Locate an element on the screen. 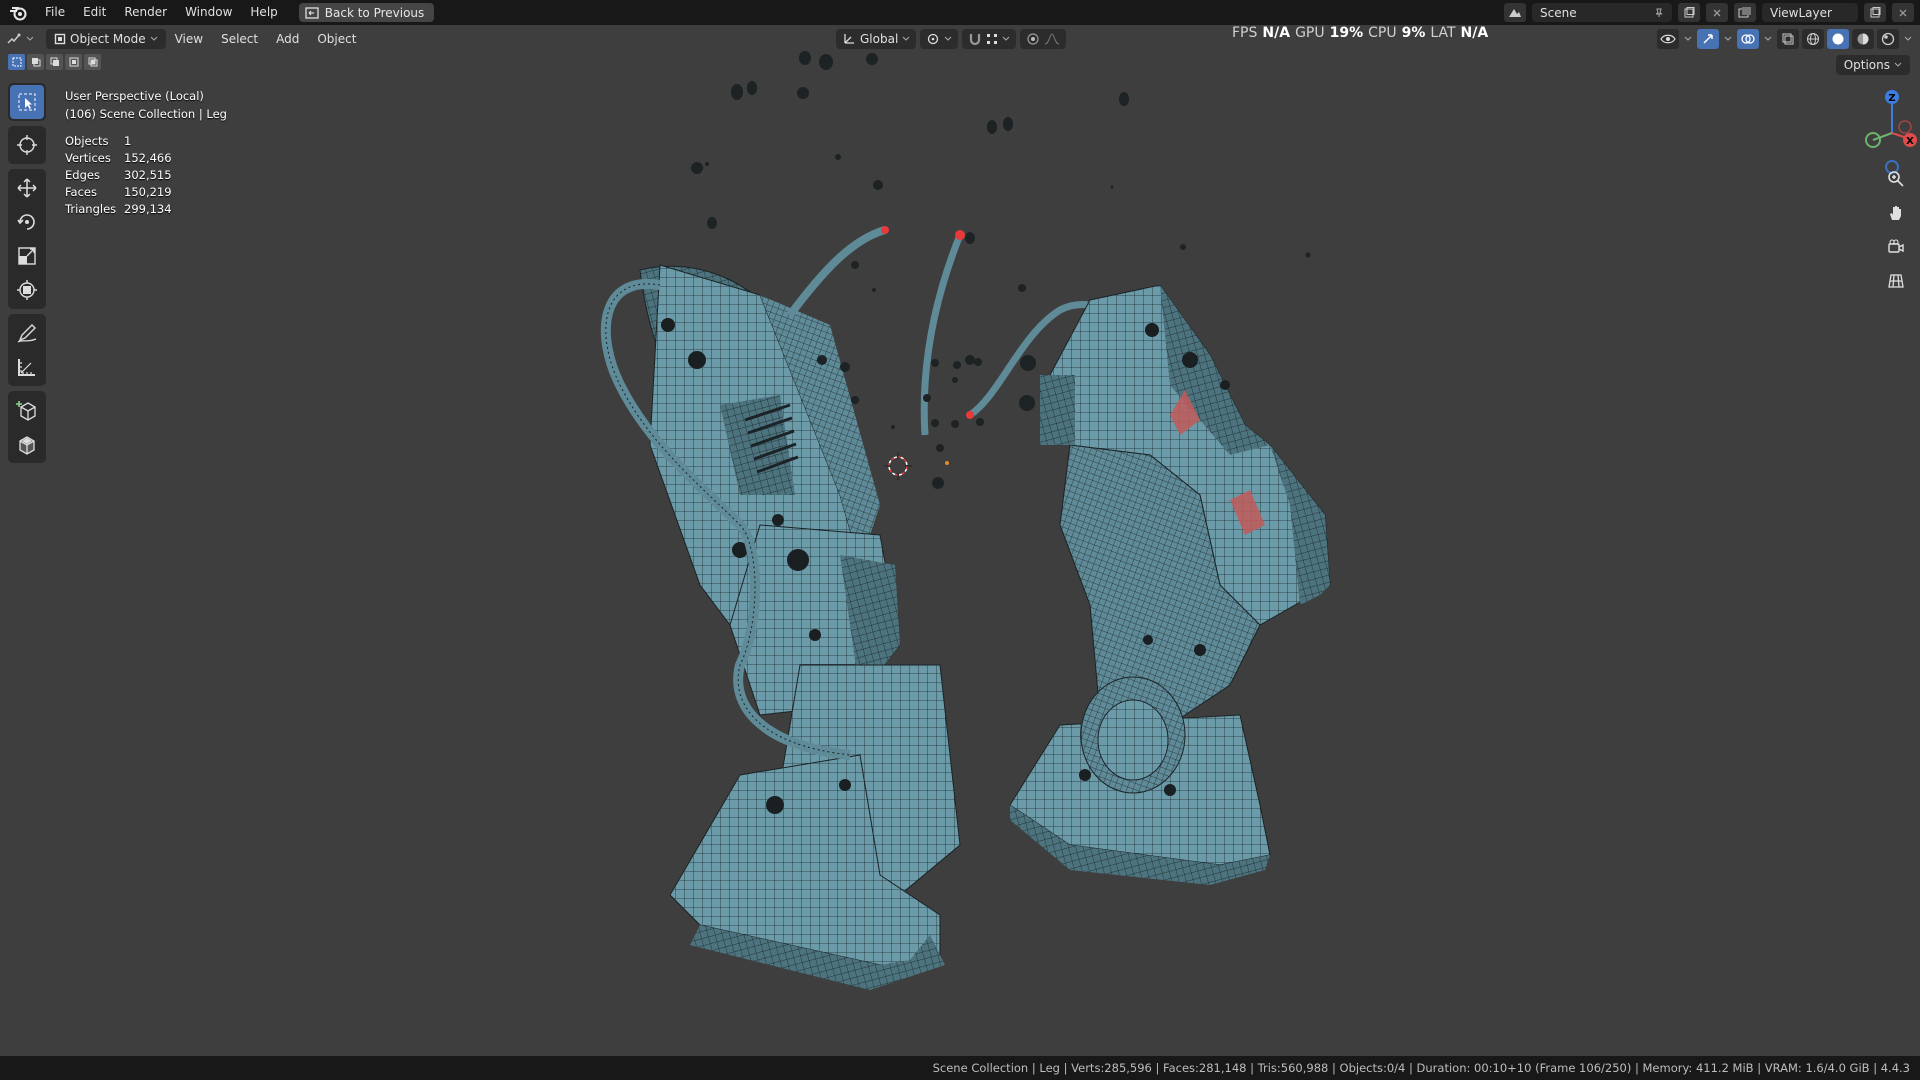  collection-info: (106) Scene Collection | Leg is located at coordinates (146, 114).